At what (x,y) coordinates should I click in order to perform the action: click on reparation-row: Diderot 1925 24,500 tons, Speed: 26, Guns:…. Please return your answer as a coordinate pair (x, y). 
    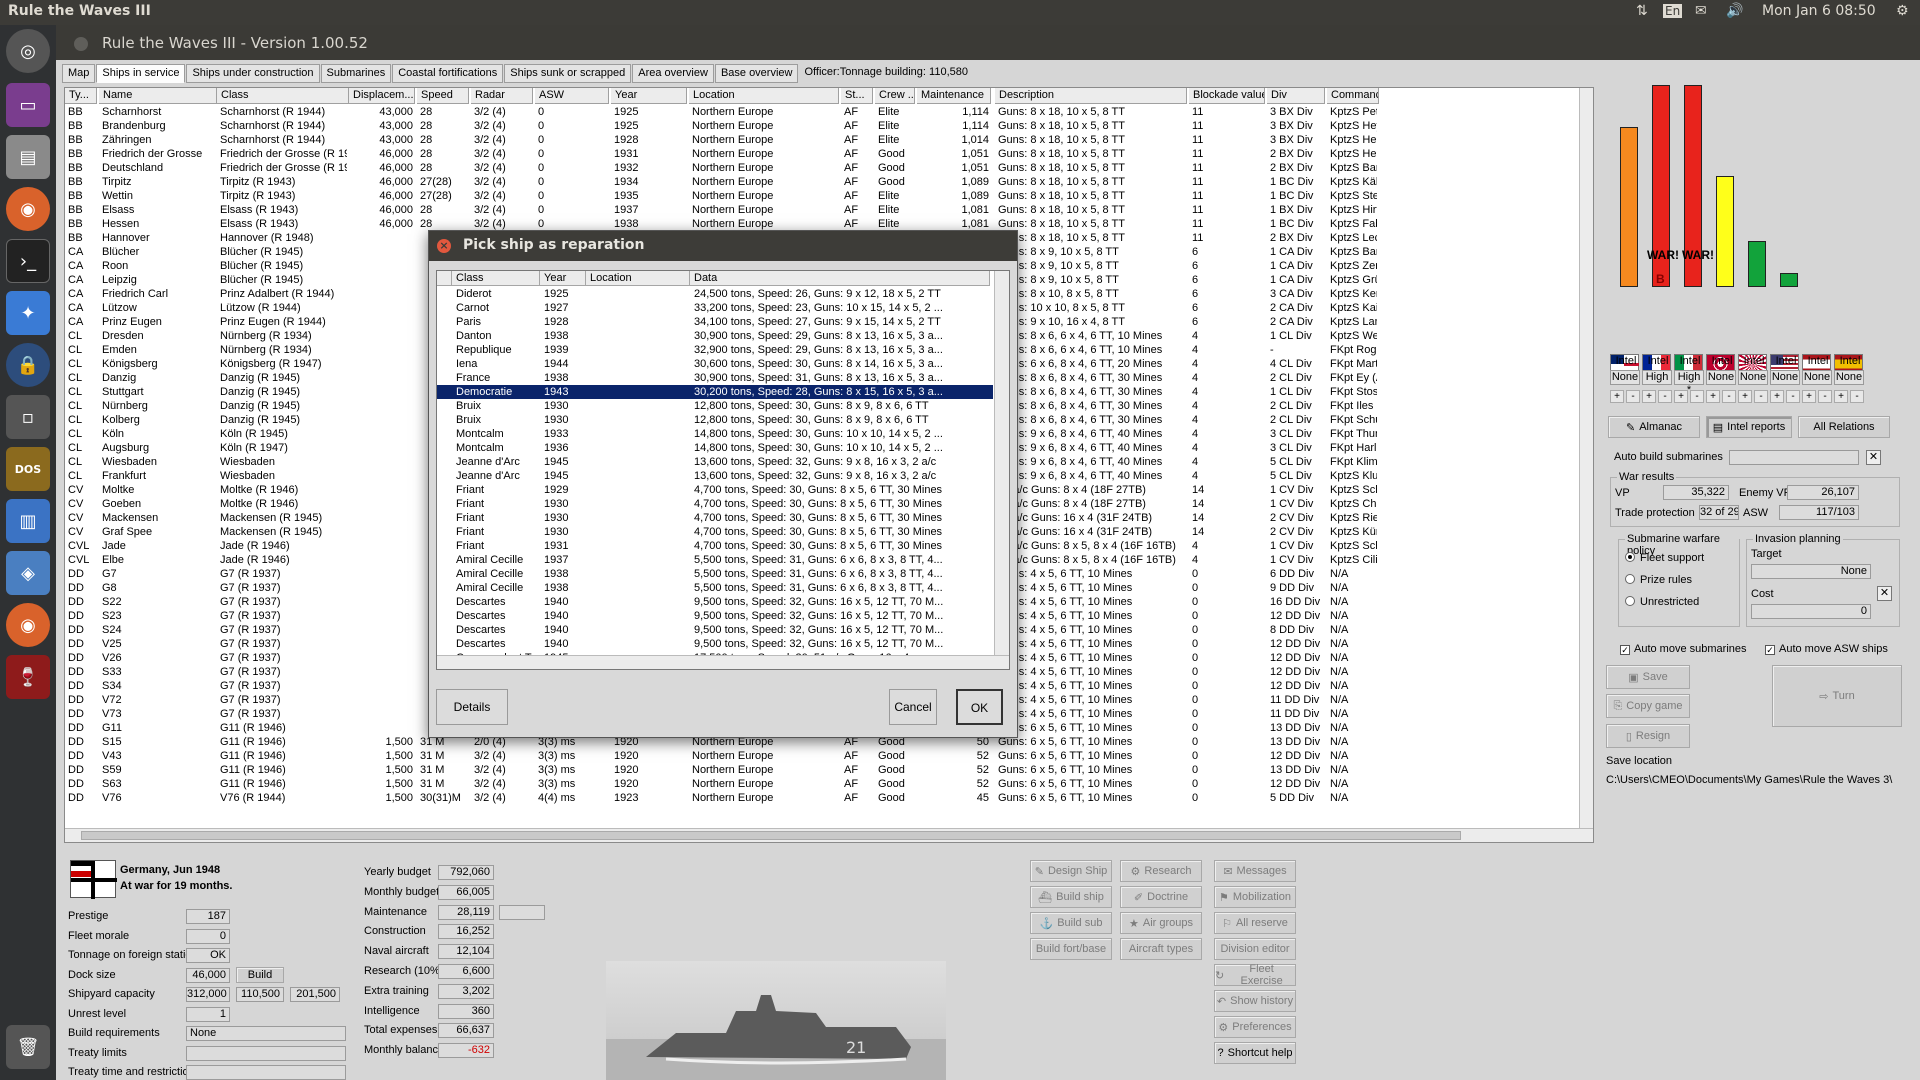
    Looking at the image, I should click on (715, 294).